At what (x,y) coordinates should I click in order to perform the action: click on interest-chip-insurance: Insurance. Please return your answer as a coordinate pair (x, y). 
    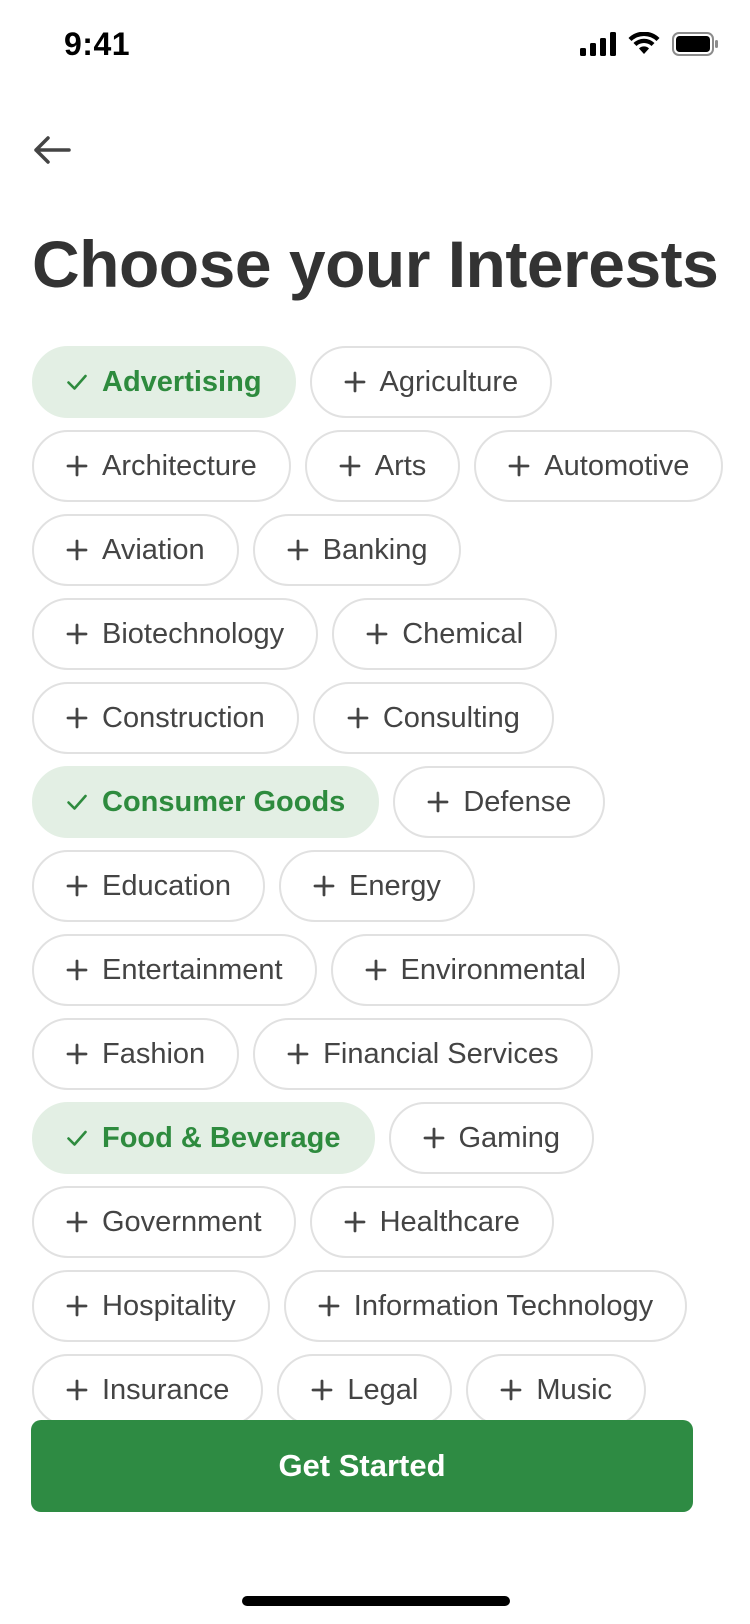
    Looking at the image, I should click on (148, 1390).